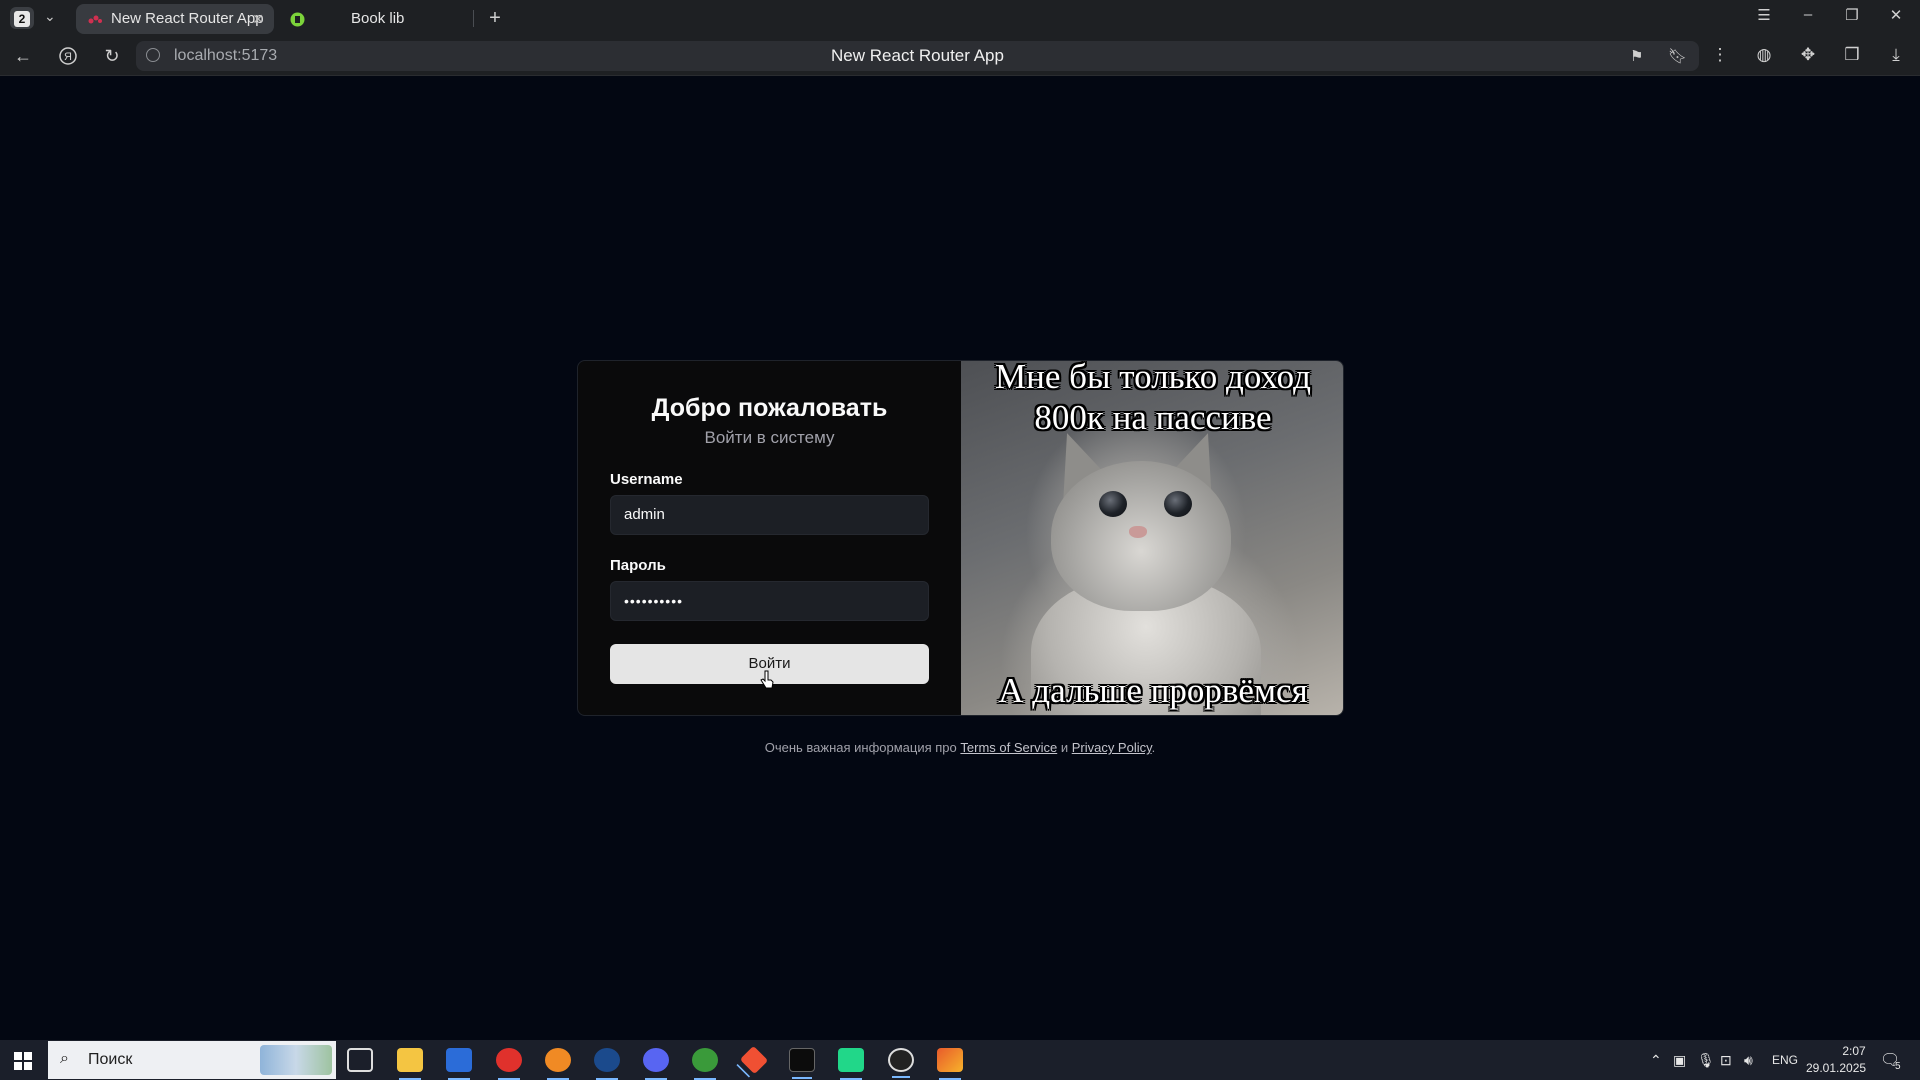  Describe the element at coordinates (1748, 1060) in the screenshot. I see `volume-icon: 🔊︎` at that location.